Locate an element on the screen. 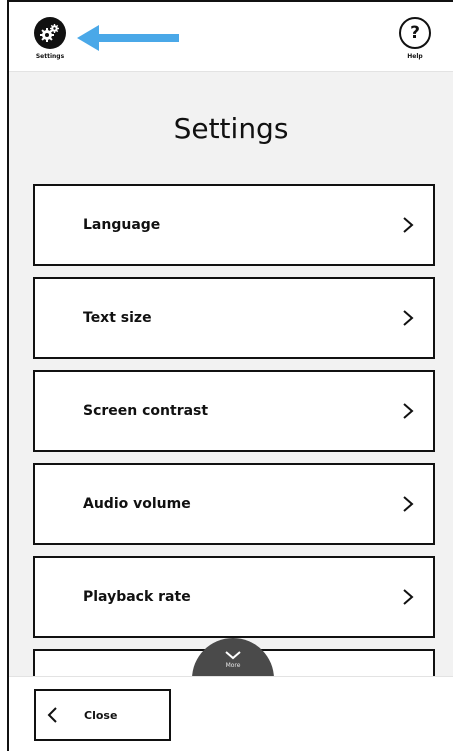  menu-item-text-size: Text size is located at coordinates (234, 318).